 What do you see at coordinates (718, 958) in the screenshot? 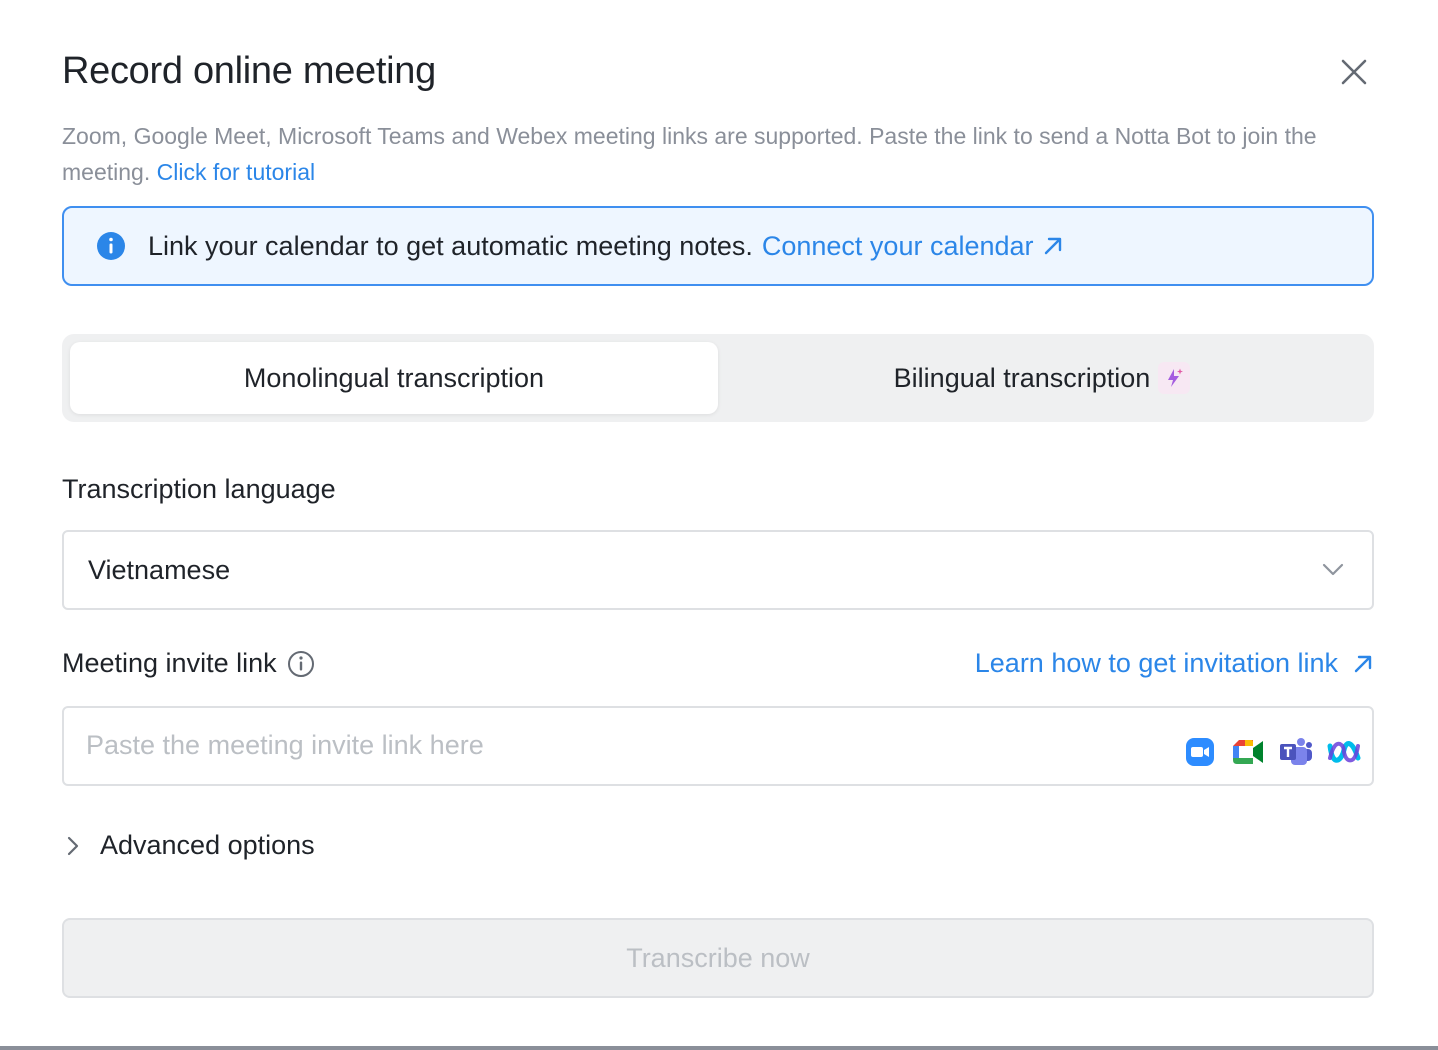
I see `transcribe-now-button: Transcribe now` at bounding box center [718, 958].